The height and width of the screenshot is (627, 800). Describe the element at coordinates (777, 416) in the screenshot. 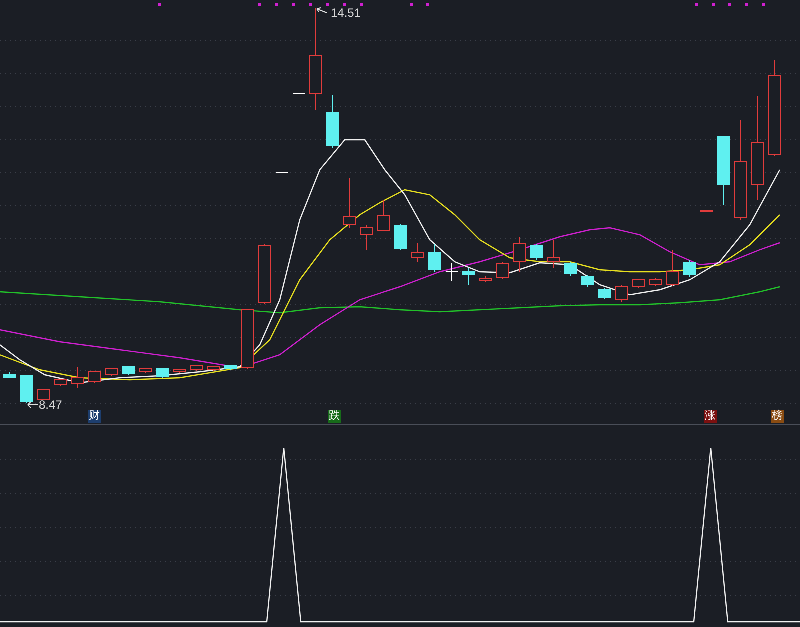

I see `signal-tag: 榜` at that location.